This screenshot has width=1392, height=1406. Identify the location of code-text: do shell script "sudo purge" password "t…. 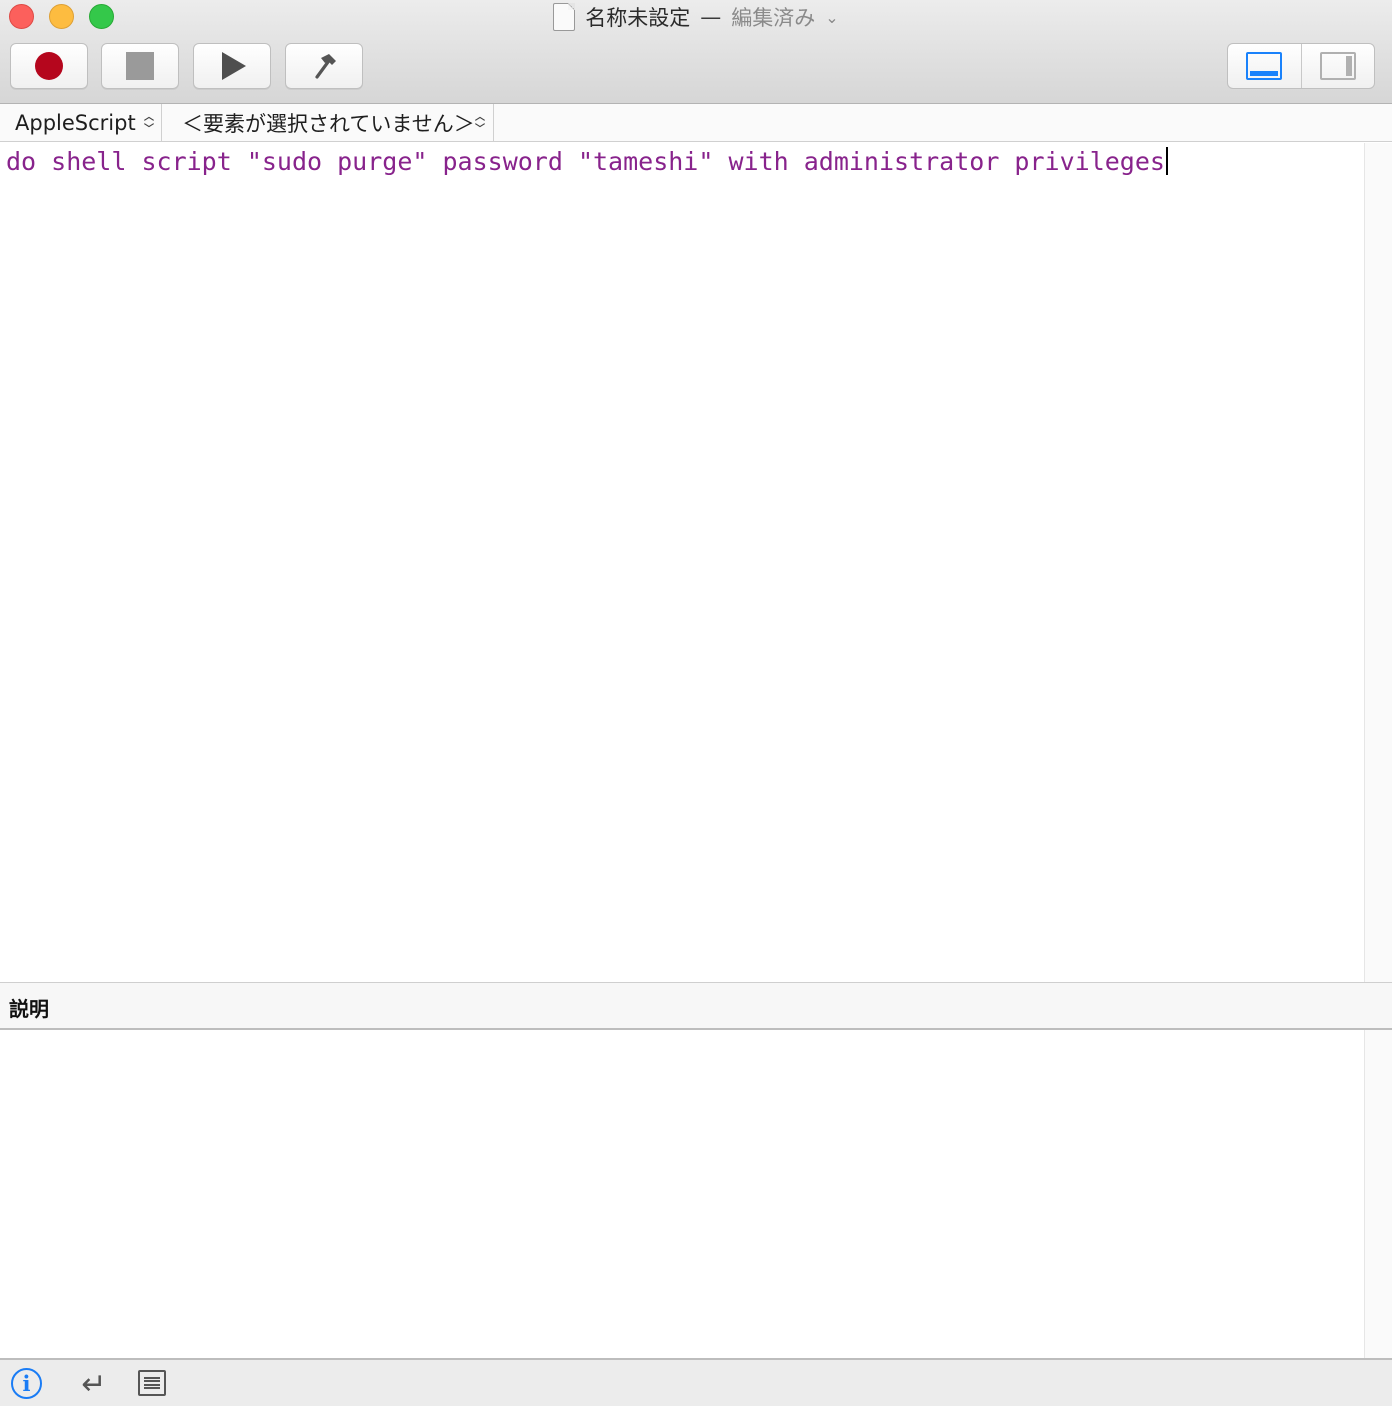
(585, 161).